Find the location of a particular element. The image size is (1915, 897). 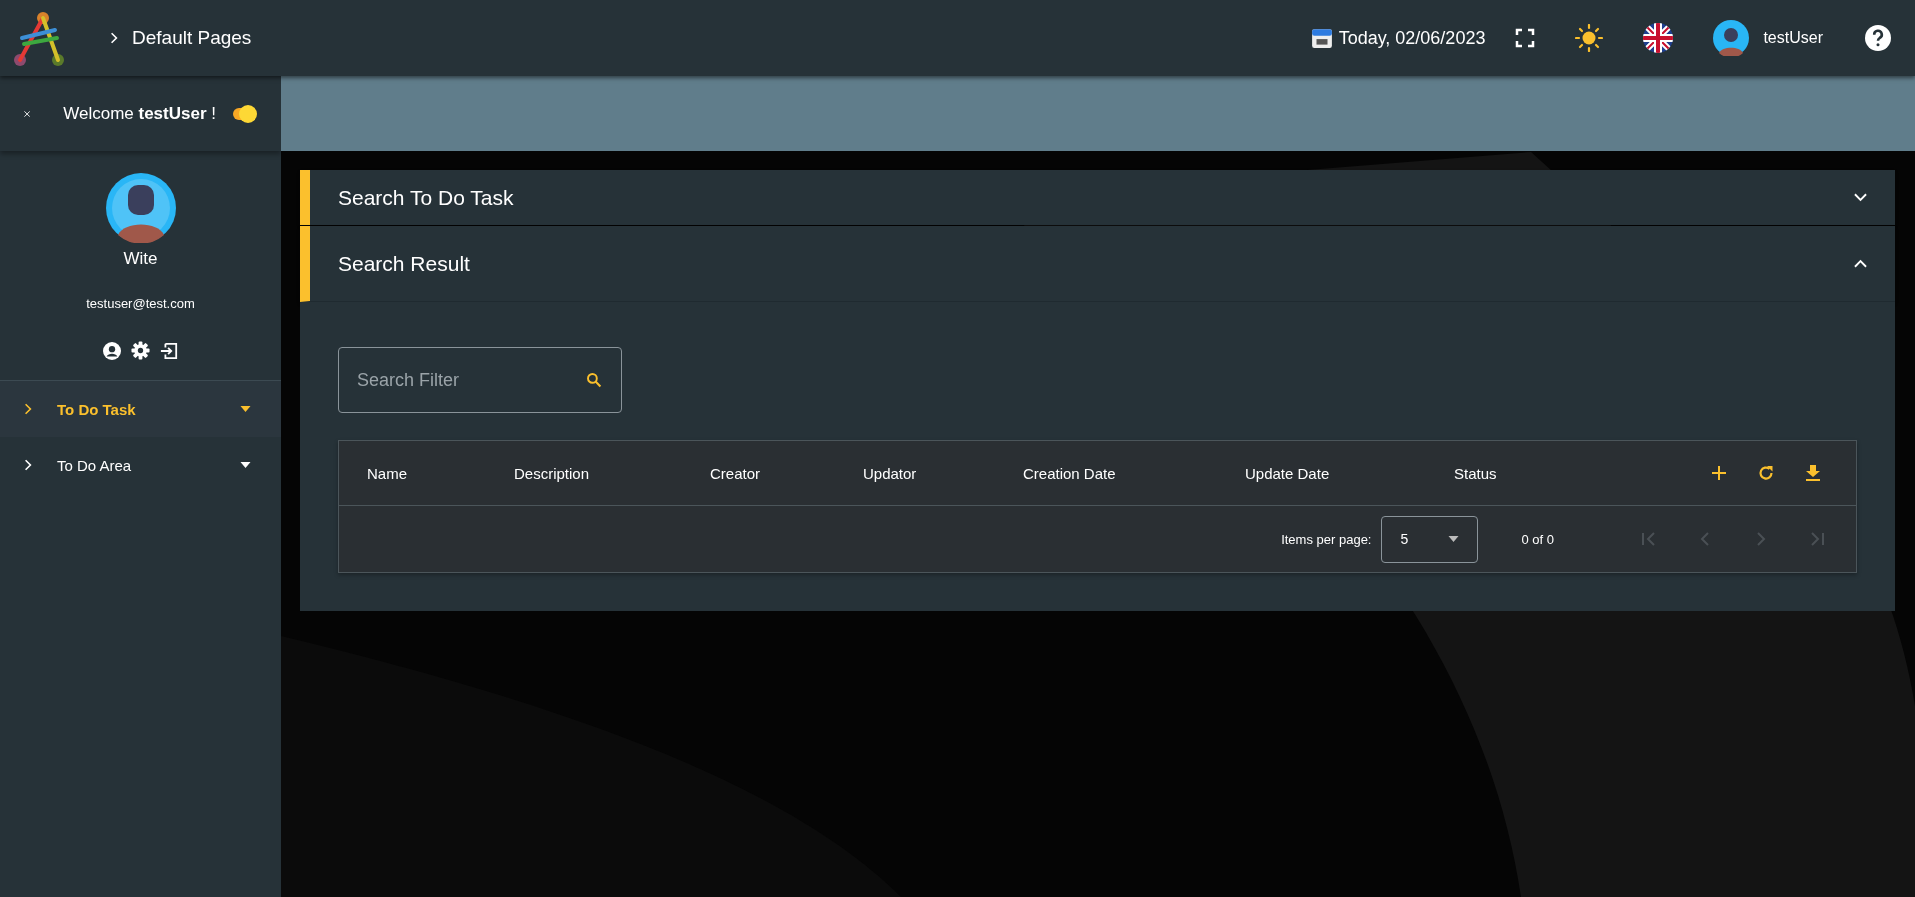

theme-toggle is located at coordinates (245, 113).